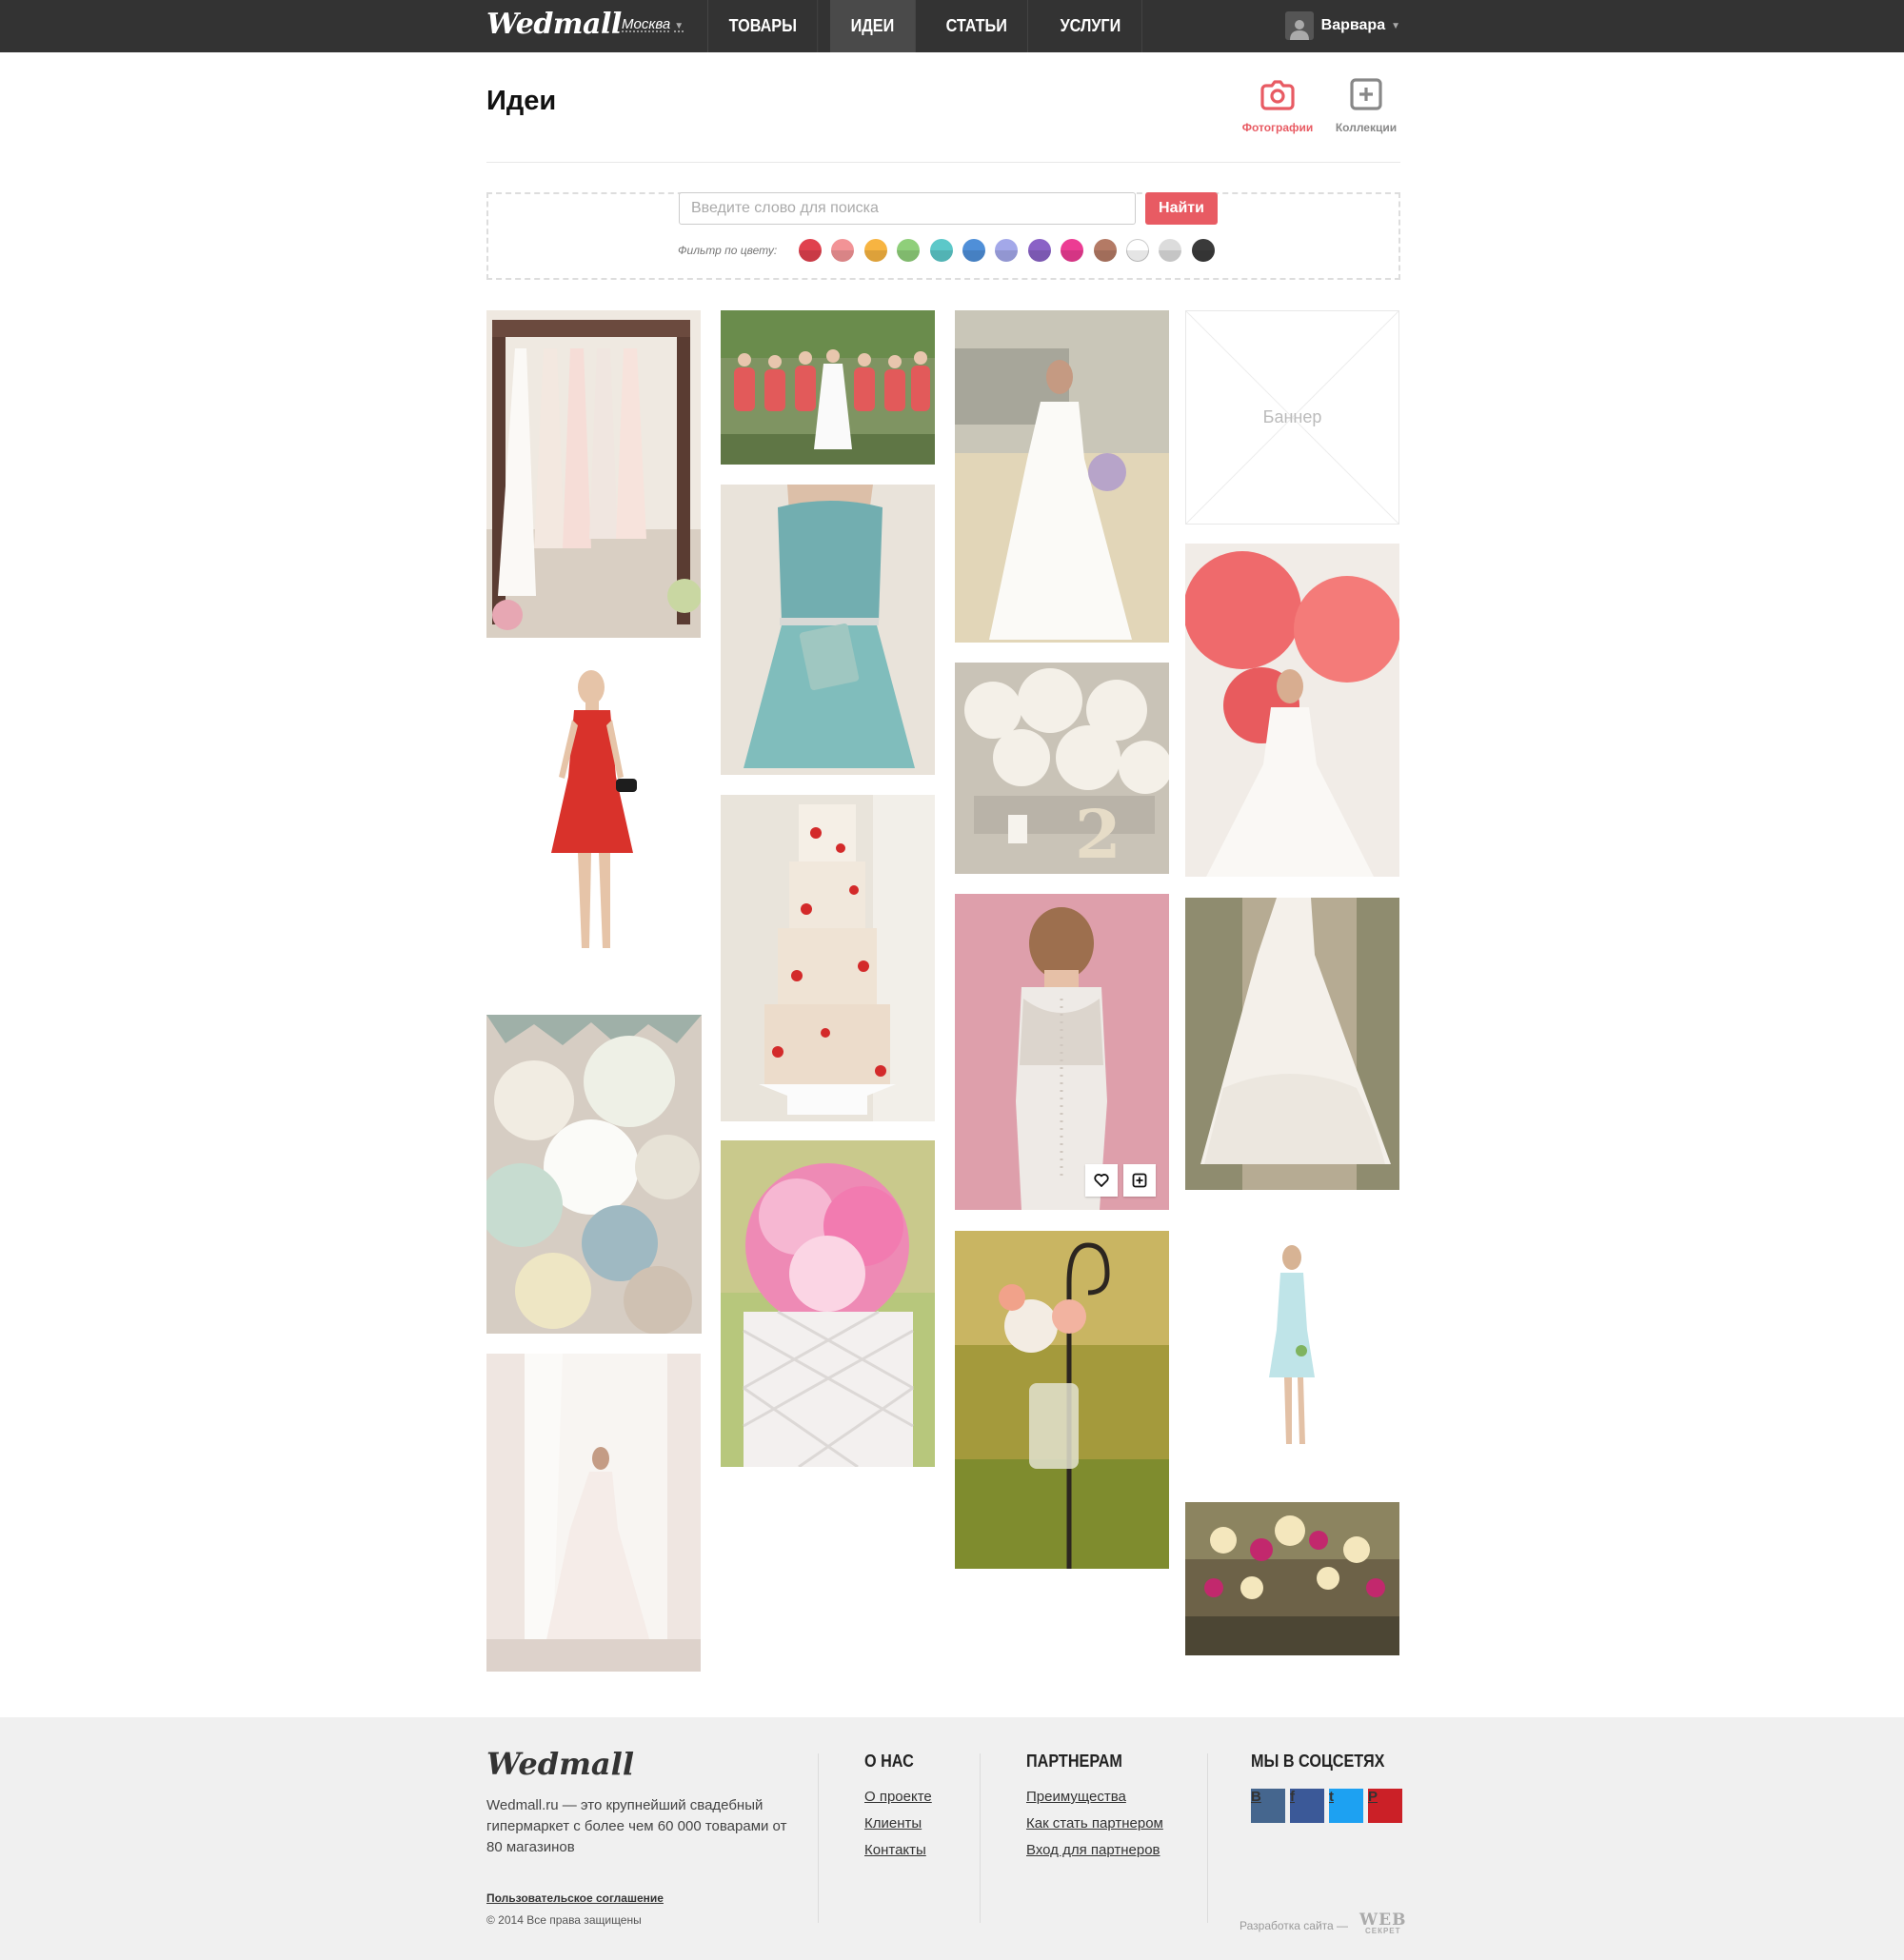 The image size is (1904, 1960). I want to click on photo-bride-balloons, so click(1292, 710).